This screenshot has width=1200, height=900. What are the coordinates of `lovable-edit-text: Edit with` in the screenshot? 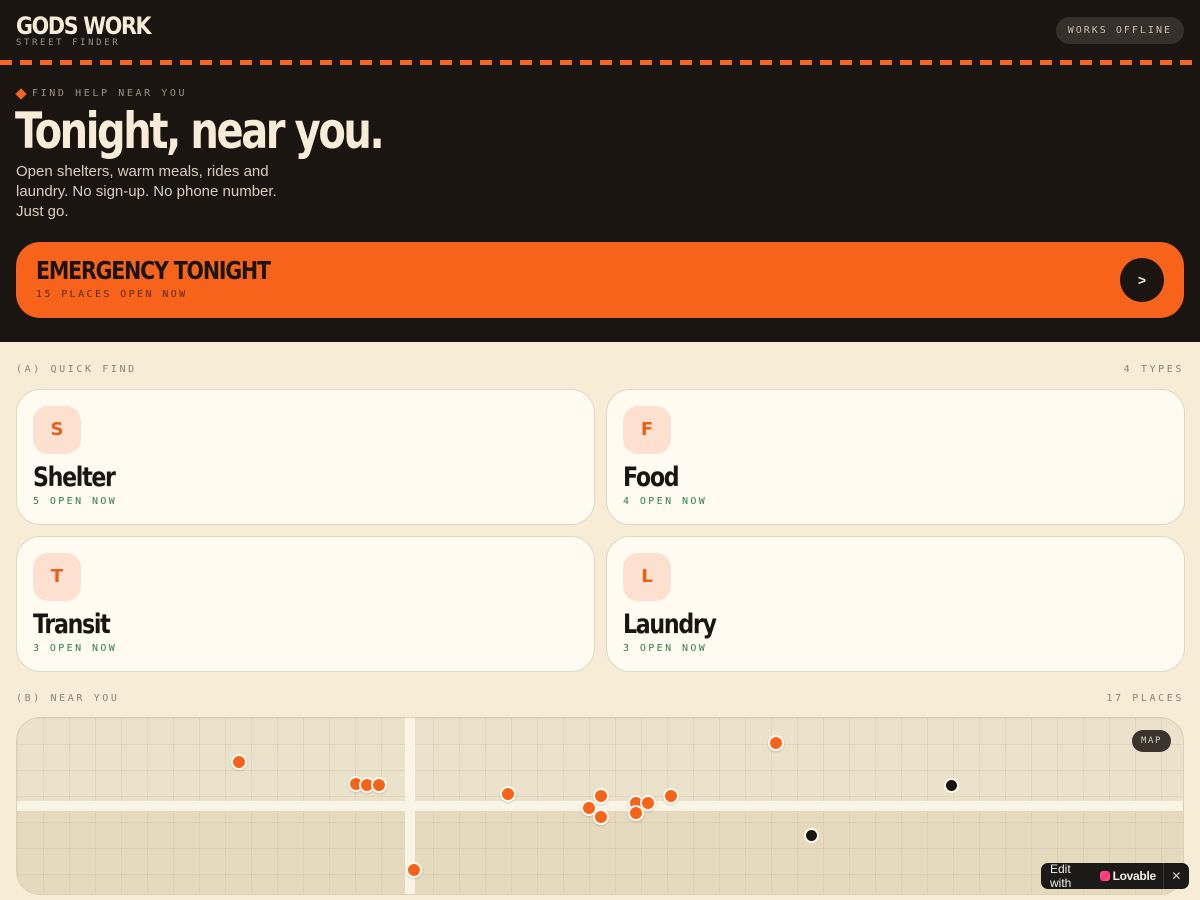 It's located at (1061, 876).